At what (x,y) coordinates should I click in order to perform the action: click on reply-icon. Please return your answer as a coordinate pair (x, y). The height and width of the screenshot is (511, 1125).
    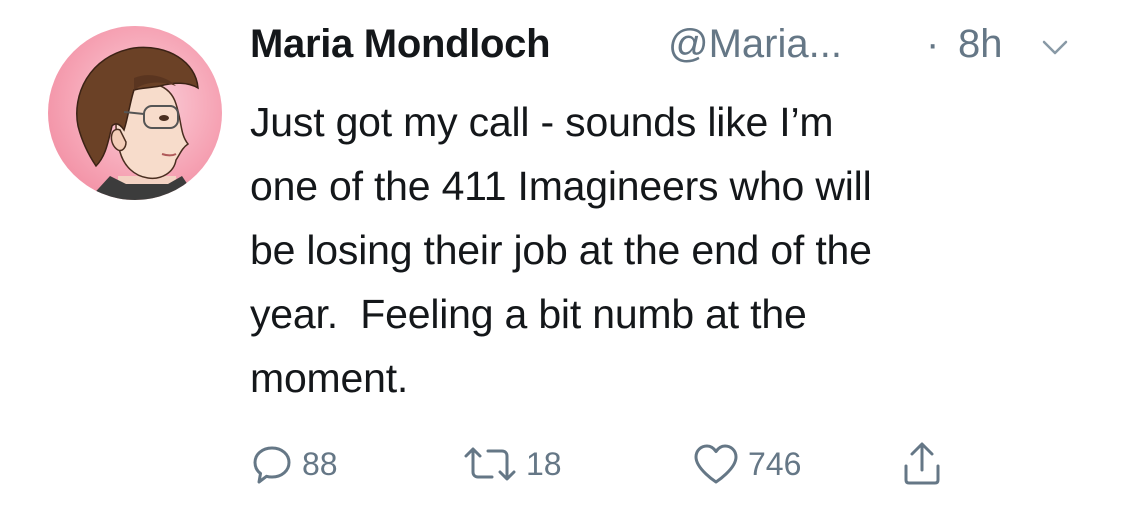
    Looking at the image, I should click on (272, 464).